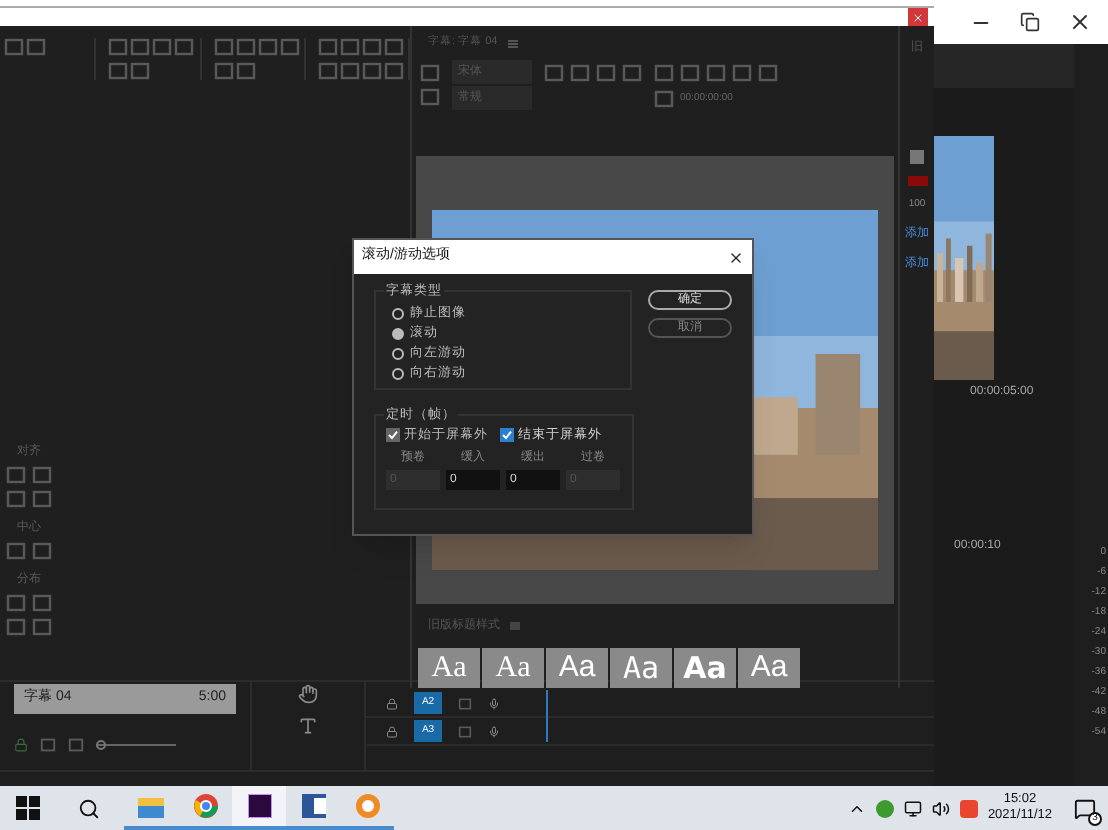  What do you see at coordinates (28, 808) in the screenshot?
I see `windows-start-icon` at bounding box center [28, 808].